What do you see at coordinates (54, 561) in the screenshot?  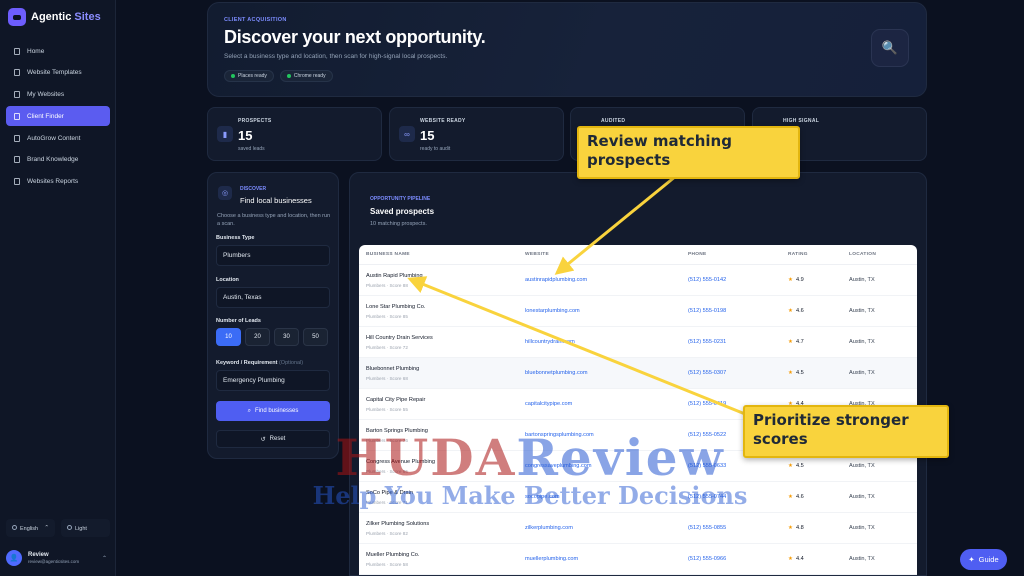 I see `user-email: review@agenticsites.com` at bounding box center [54, 561].